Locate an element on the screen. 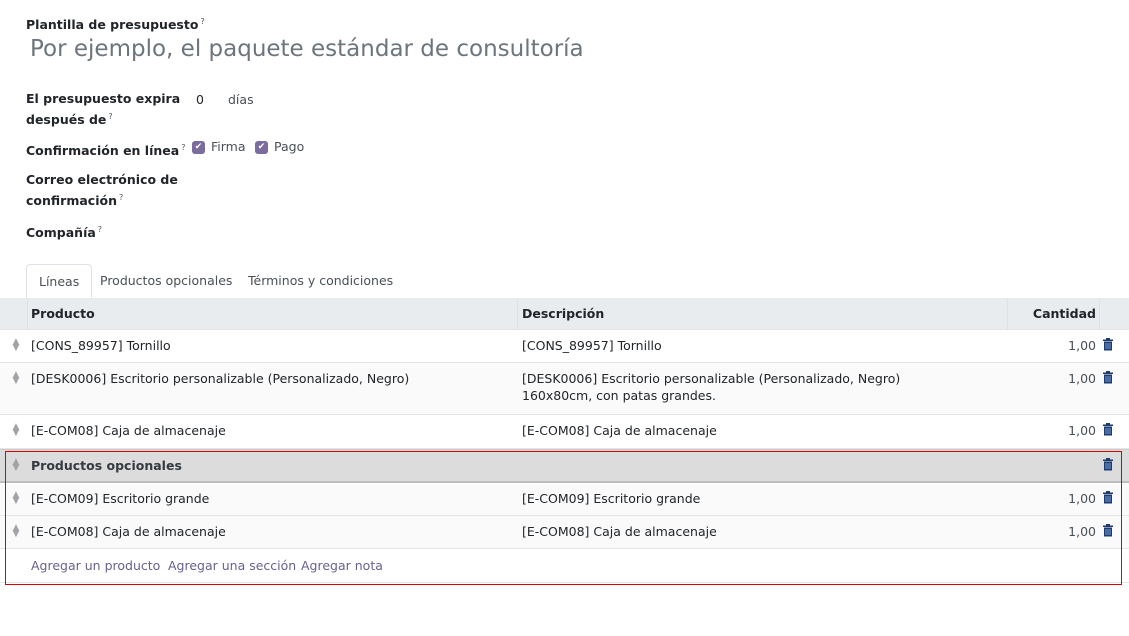  expire-label: El presupuesto expira después de? is located at coordinates (103, 109).